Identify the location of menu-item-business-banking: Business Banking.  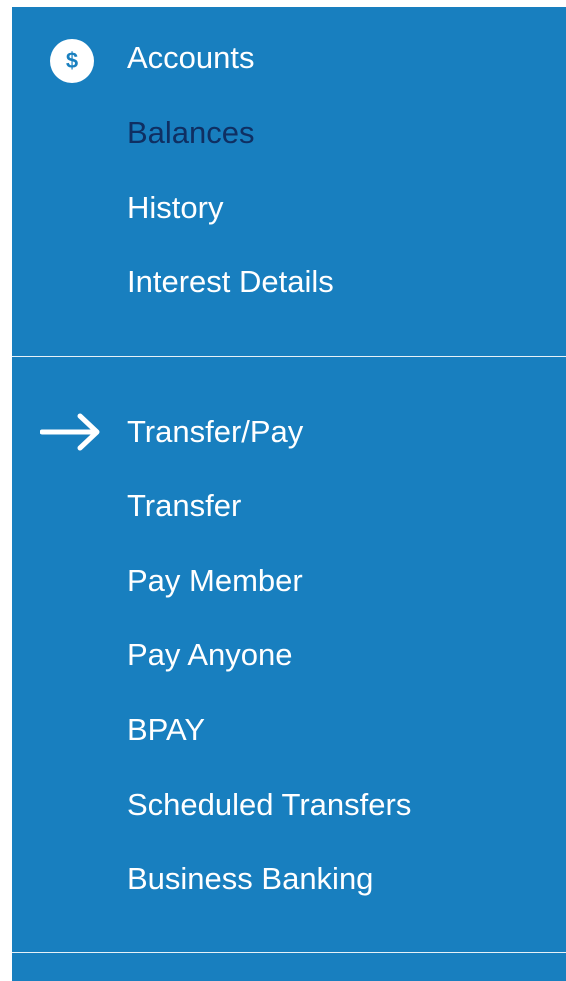
(250, 879).